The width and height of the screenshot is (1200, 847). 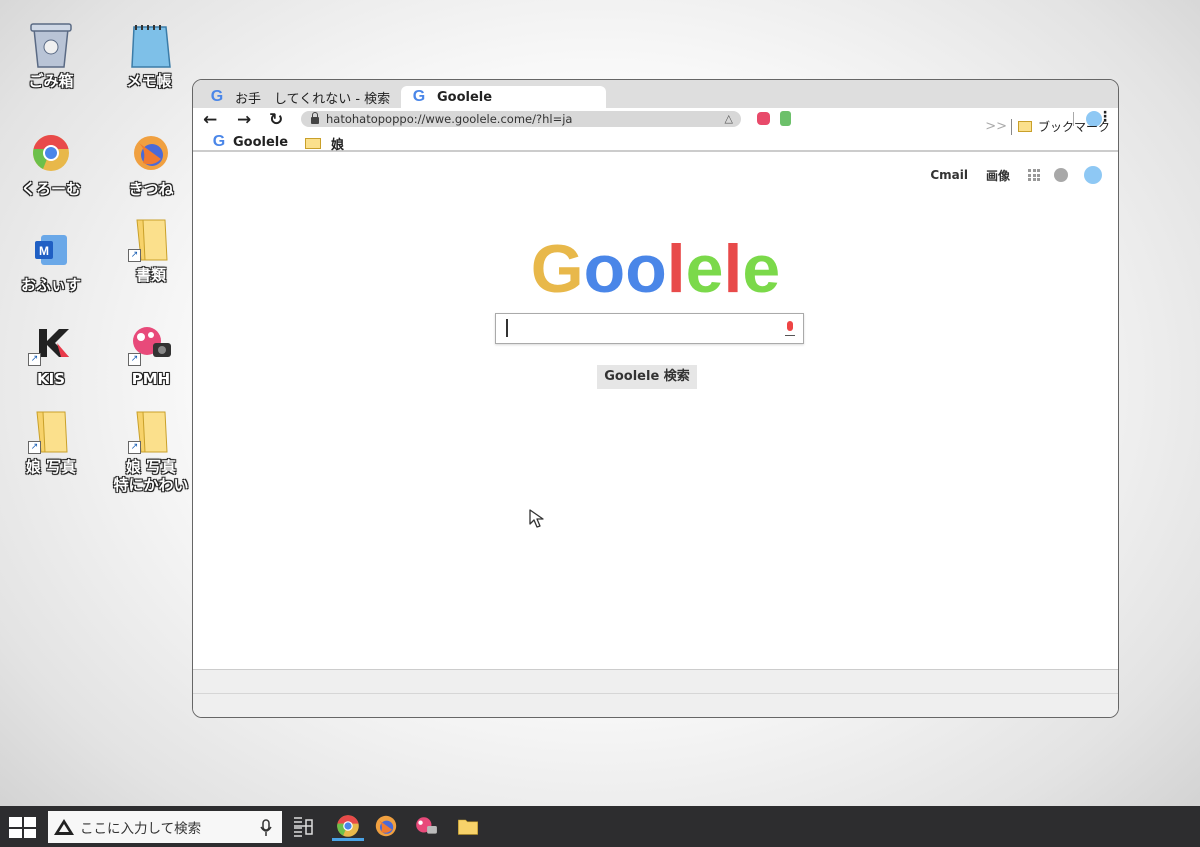 What do you see at coordinates (313, 99) in the screenshot?
I see `tab-title: お手 してくれない - 検索` at bounding box center [313, 99].